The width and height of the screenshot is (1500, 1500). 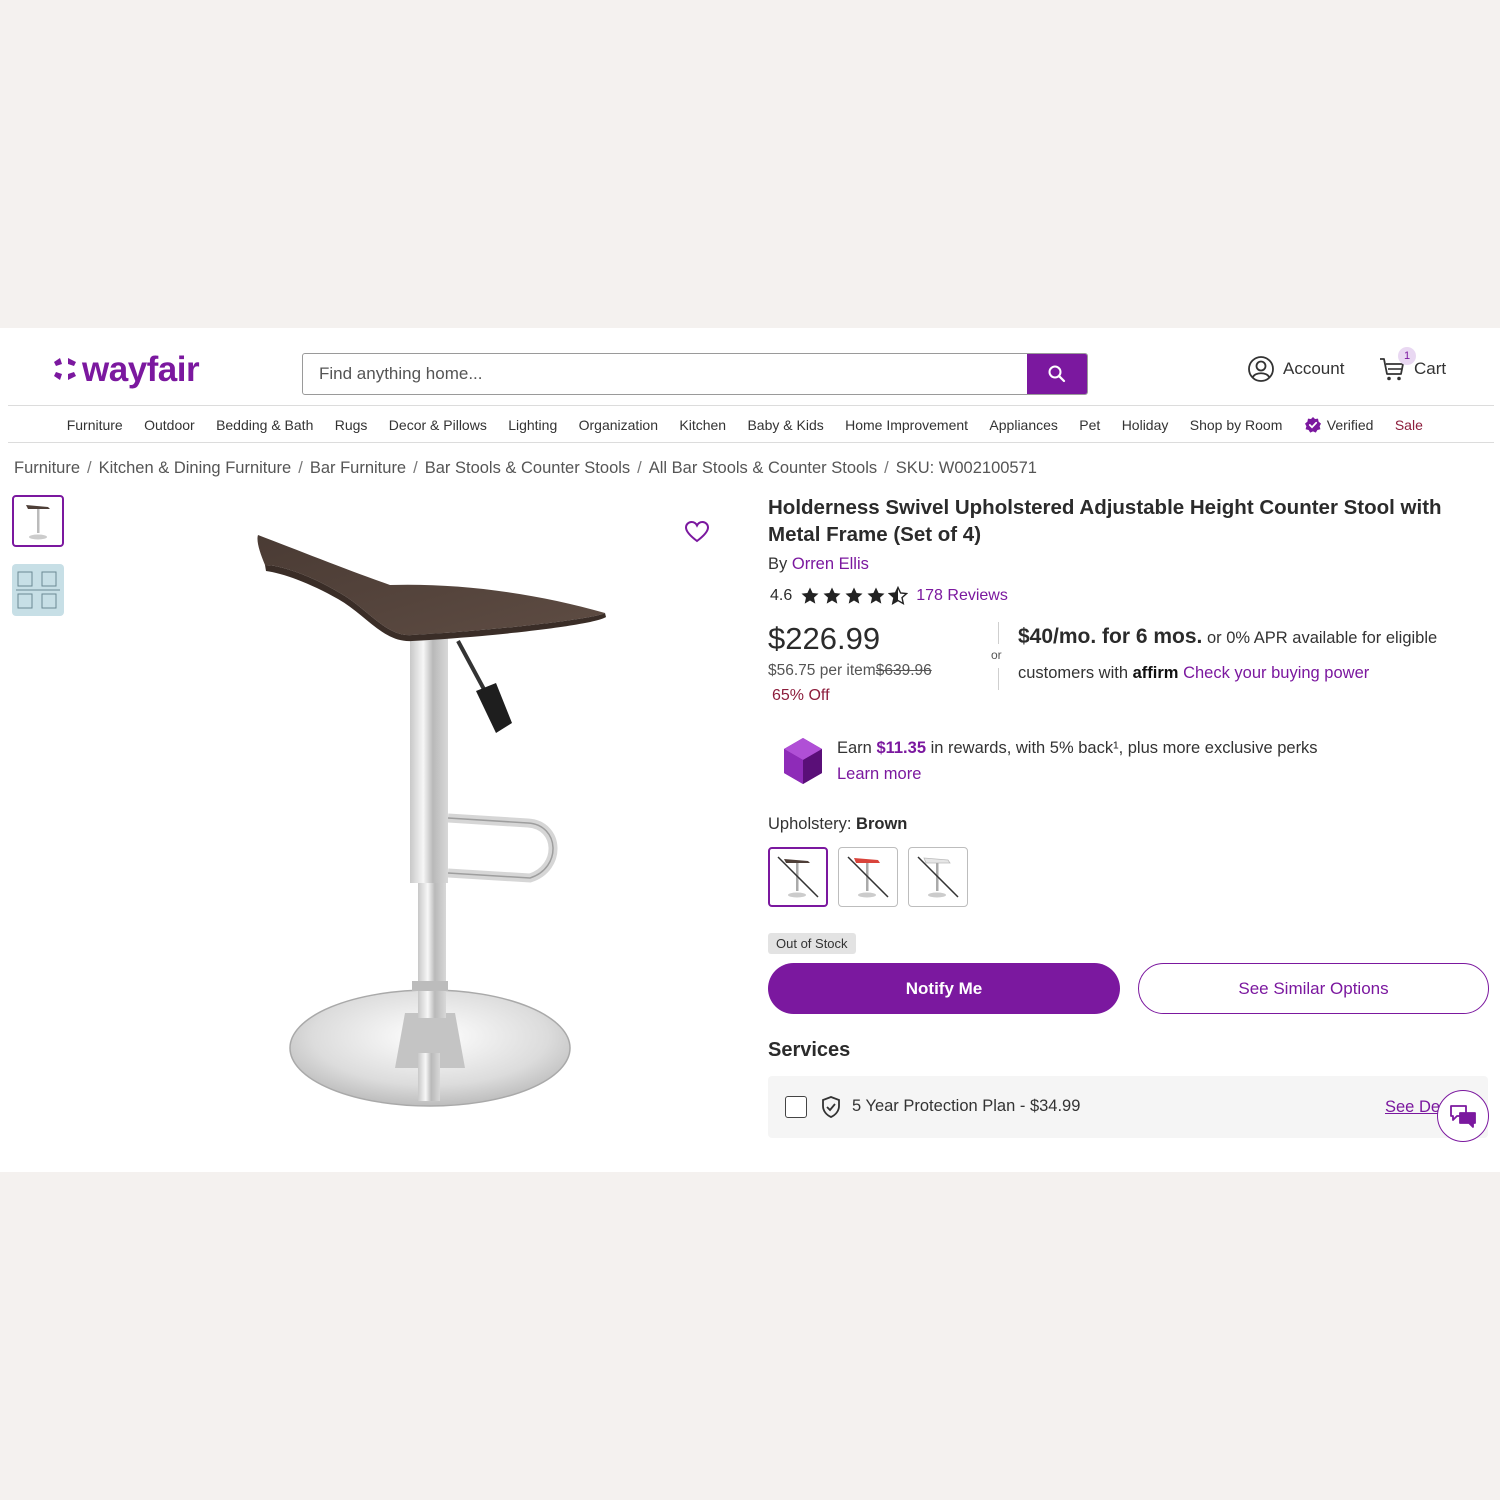 I want to click on breadcrumb-bar-furniture: Bar Furniture, so click(x=358, y=468).